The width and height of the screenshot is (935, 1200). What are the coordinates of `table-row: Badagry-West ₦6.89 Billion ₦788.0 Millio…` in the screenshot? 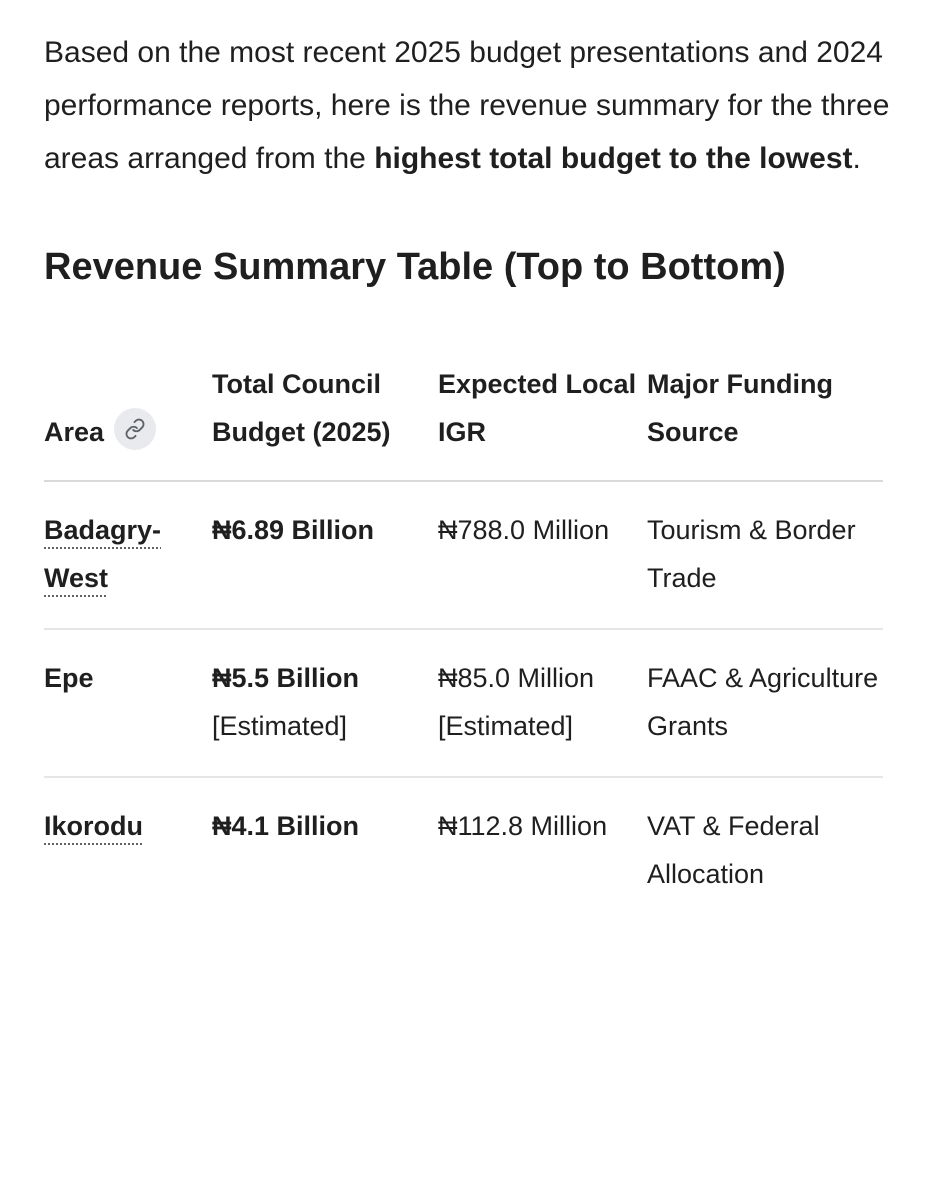 It's located at (463, 555).